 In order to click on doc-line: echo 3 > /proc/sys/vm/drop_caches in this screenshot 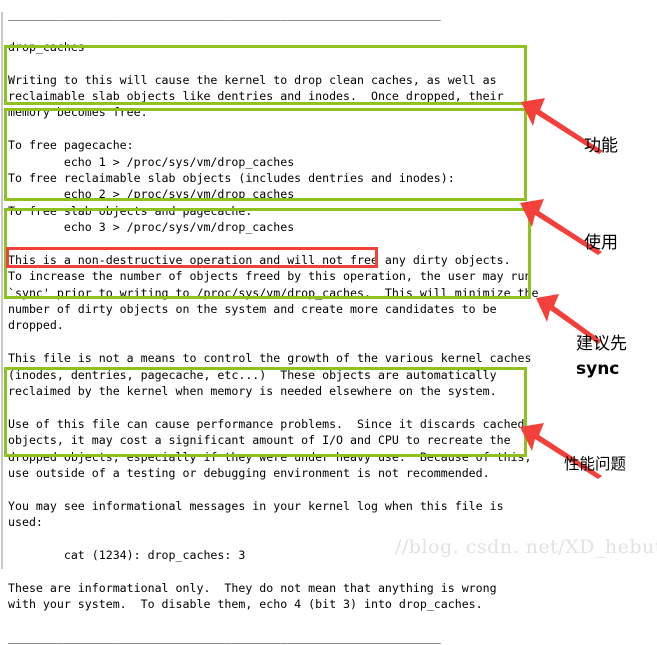, I will do `click(151, 227)`.